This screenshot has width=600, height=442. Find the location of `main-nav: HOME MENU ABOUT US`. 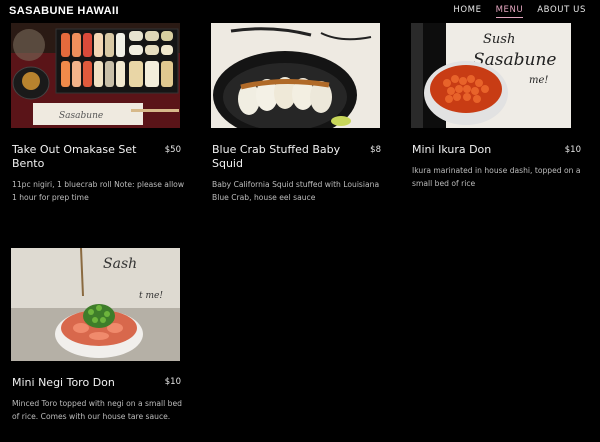

main-nav: HOME MENU ABOUT US is located at coordinates (519, 11).